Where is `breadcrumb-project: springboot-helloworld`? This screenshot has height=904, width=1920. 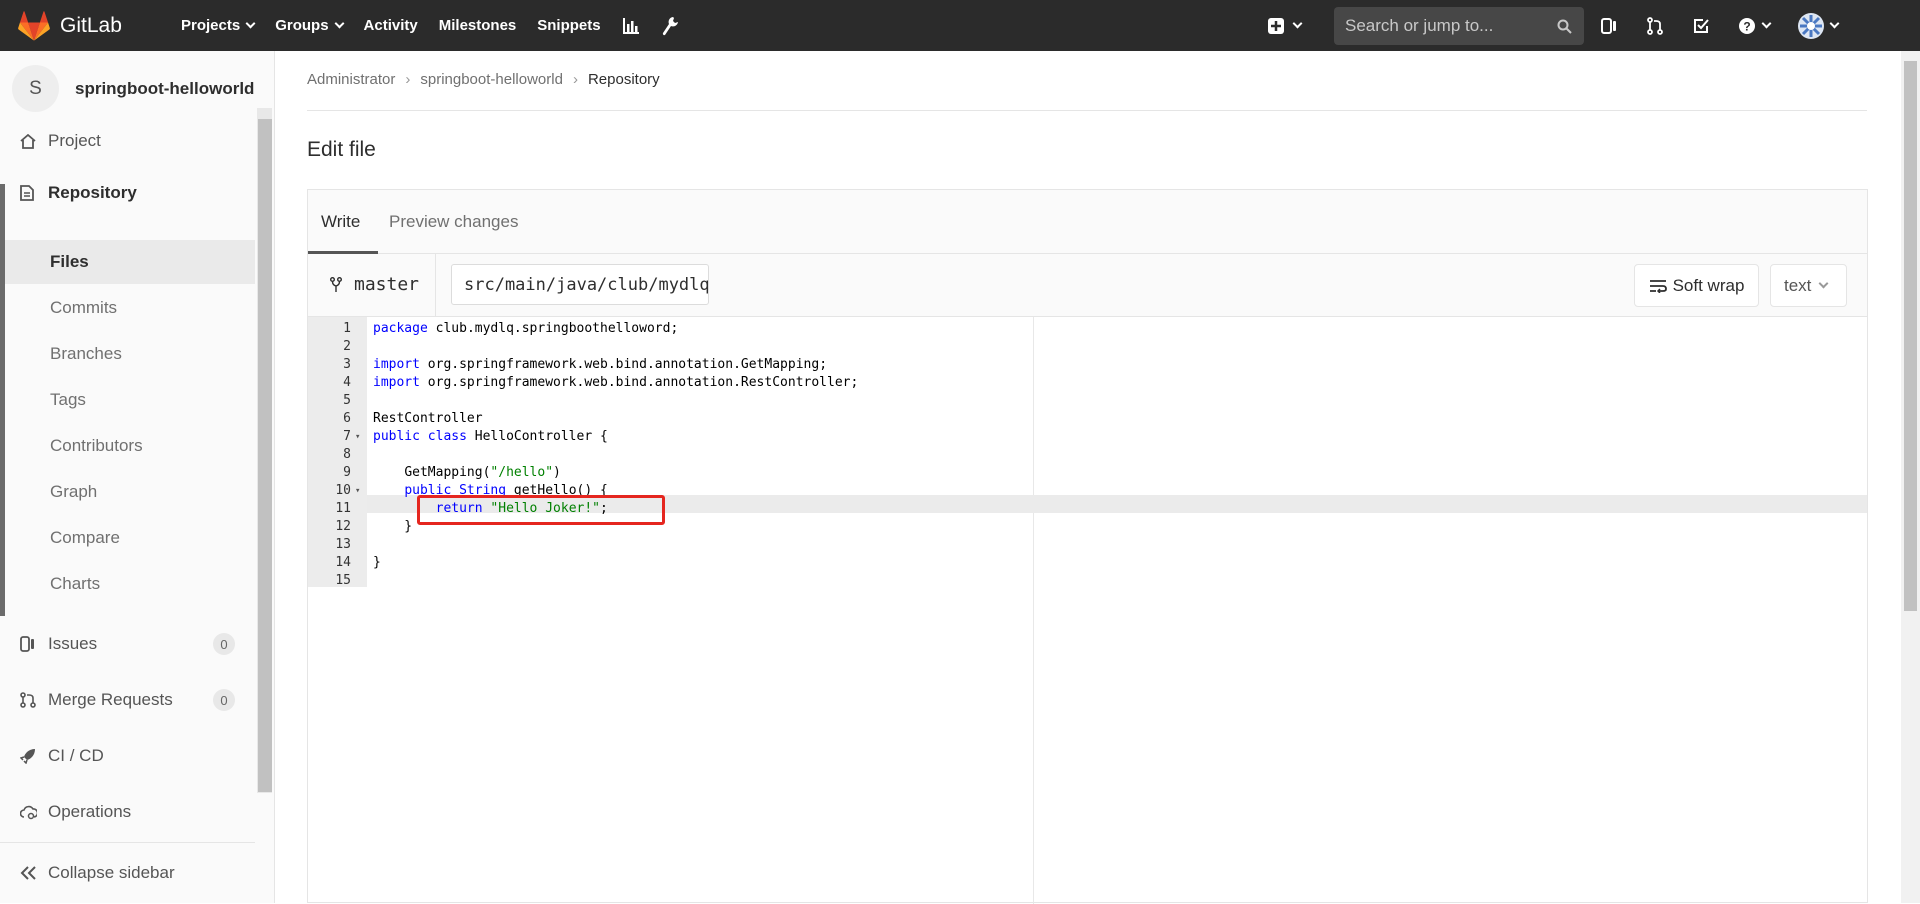 breadcrumb-project: springboot-helloworld is located at coordinates (491, 79).